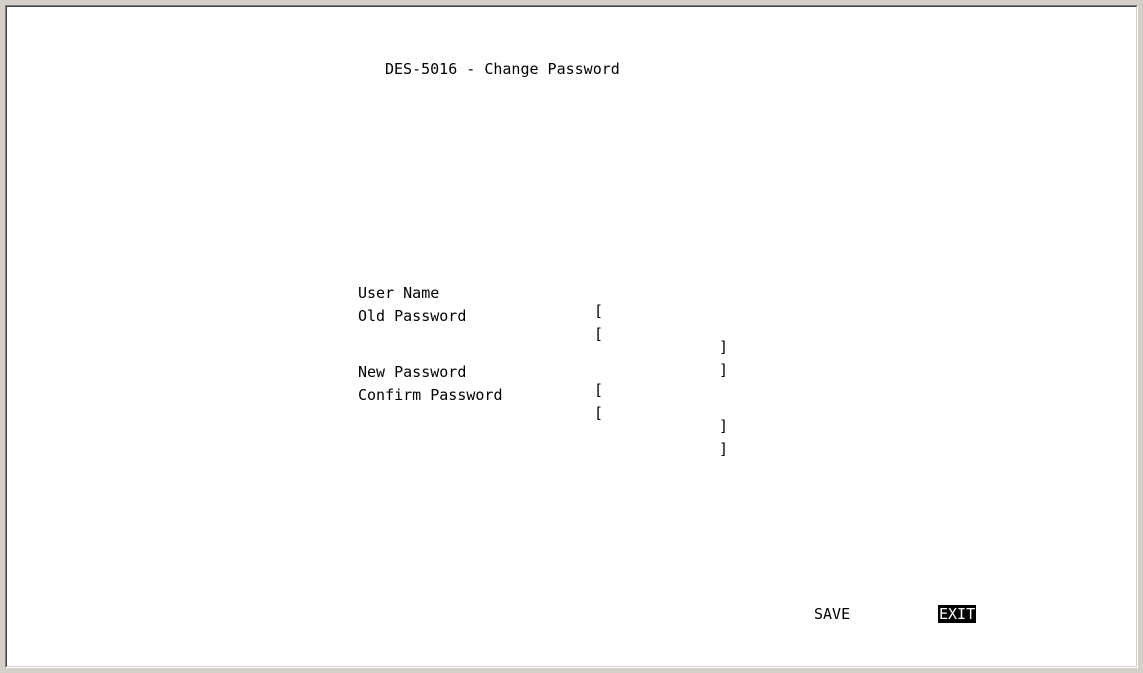 The image size is (1143, 673). What do you see at coordinates (412, 316) in the screenshot?
I see `old-password-label: Old Password` at bounding box center [412, 316].